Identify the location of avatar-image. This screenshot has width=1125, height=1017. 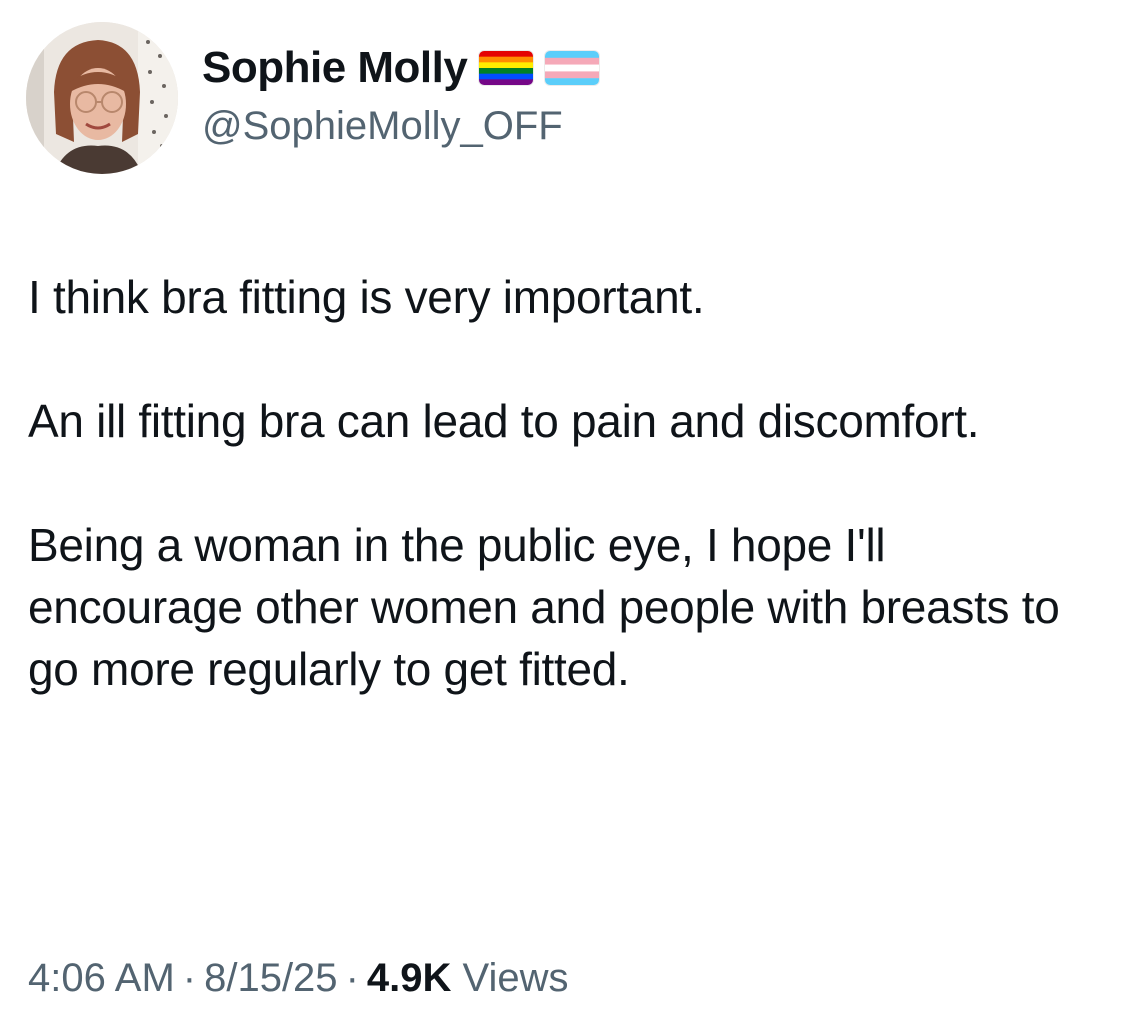
(102, 98).